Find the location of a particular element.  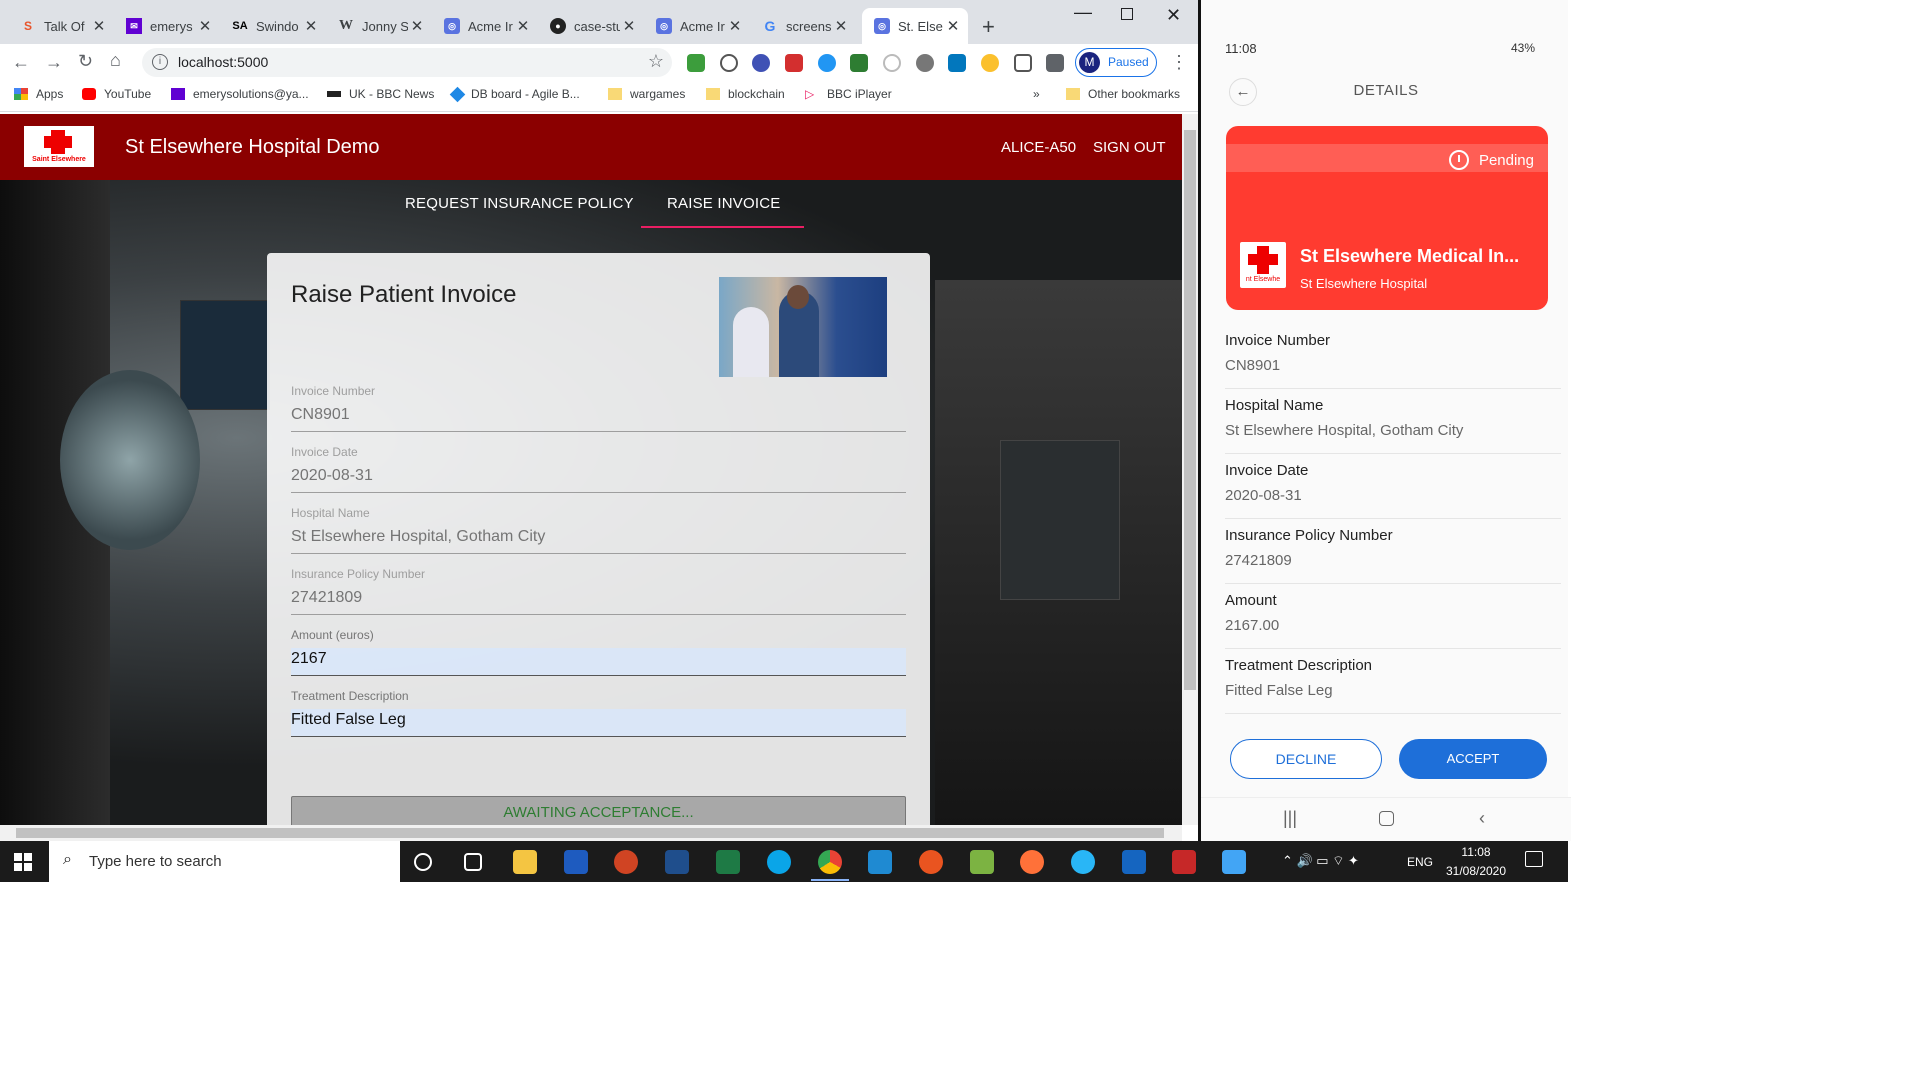

tab-raise-invoice: RAISE INVOICE is located at coordinates (723, 203).